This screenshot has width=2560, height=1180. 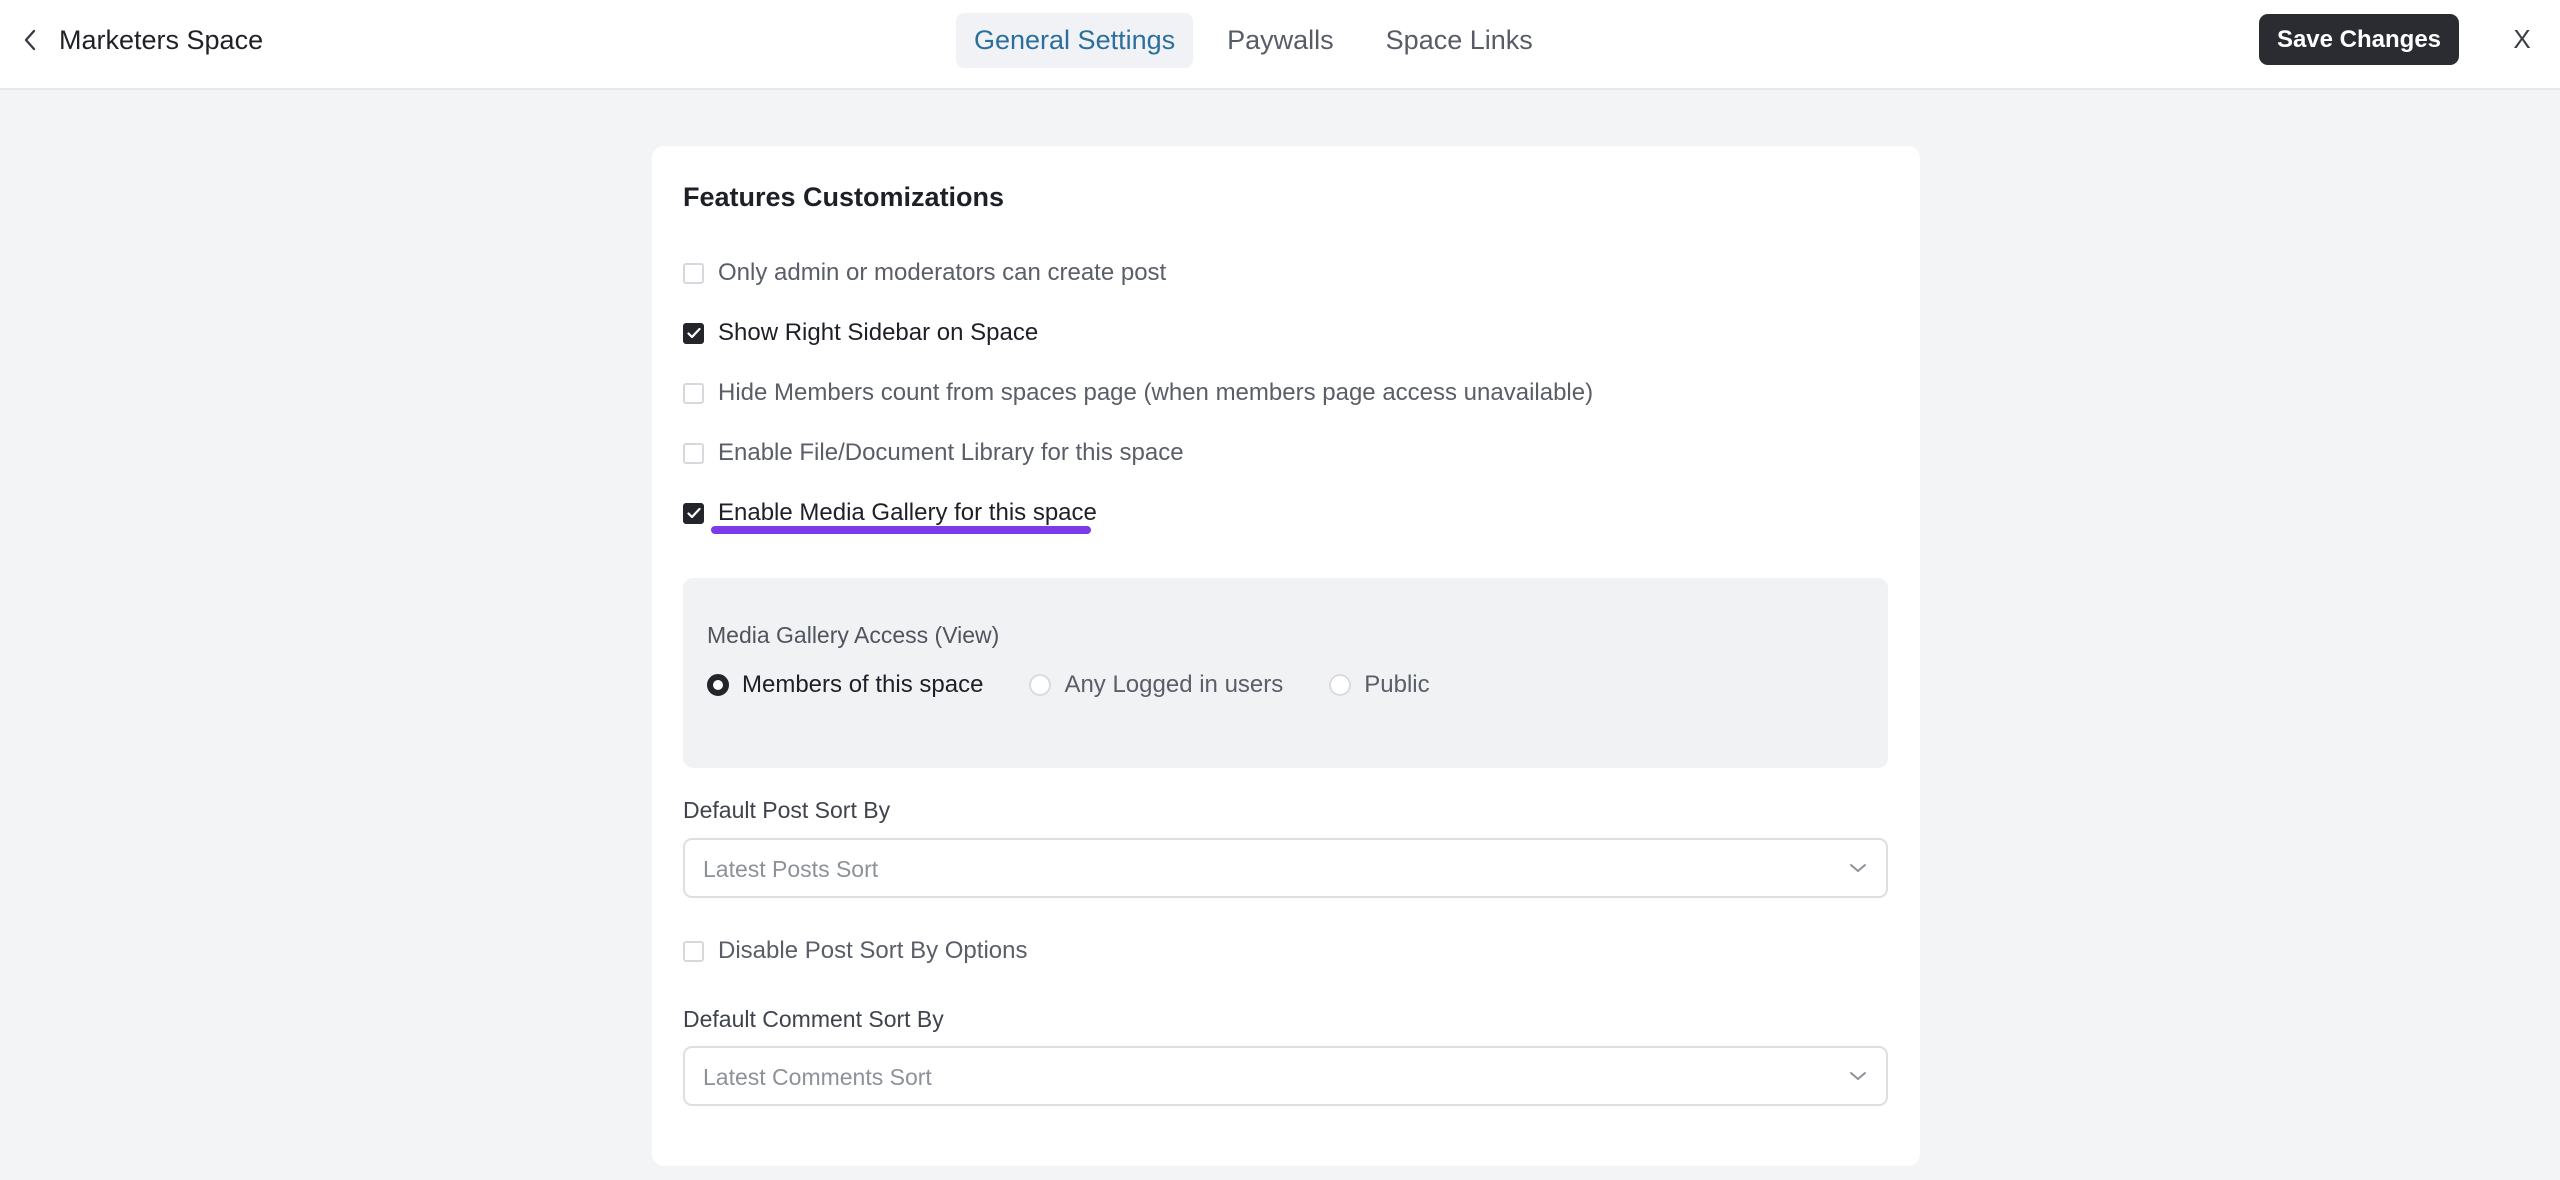 I want to click on radio-logged-in-users: Any Logged in users, so click(x=1156, y=685).